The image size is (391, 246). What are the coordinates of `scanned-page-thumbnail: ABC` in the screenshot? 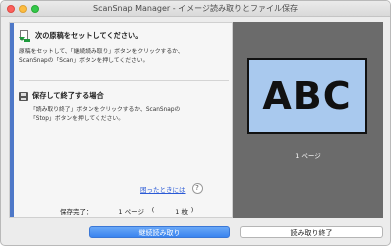 It's located at (307, 96).